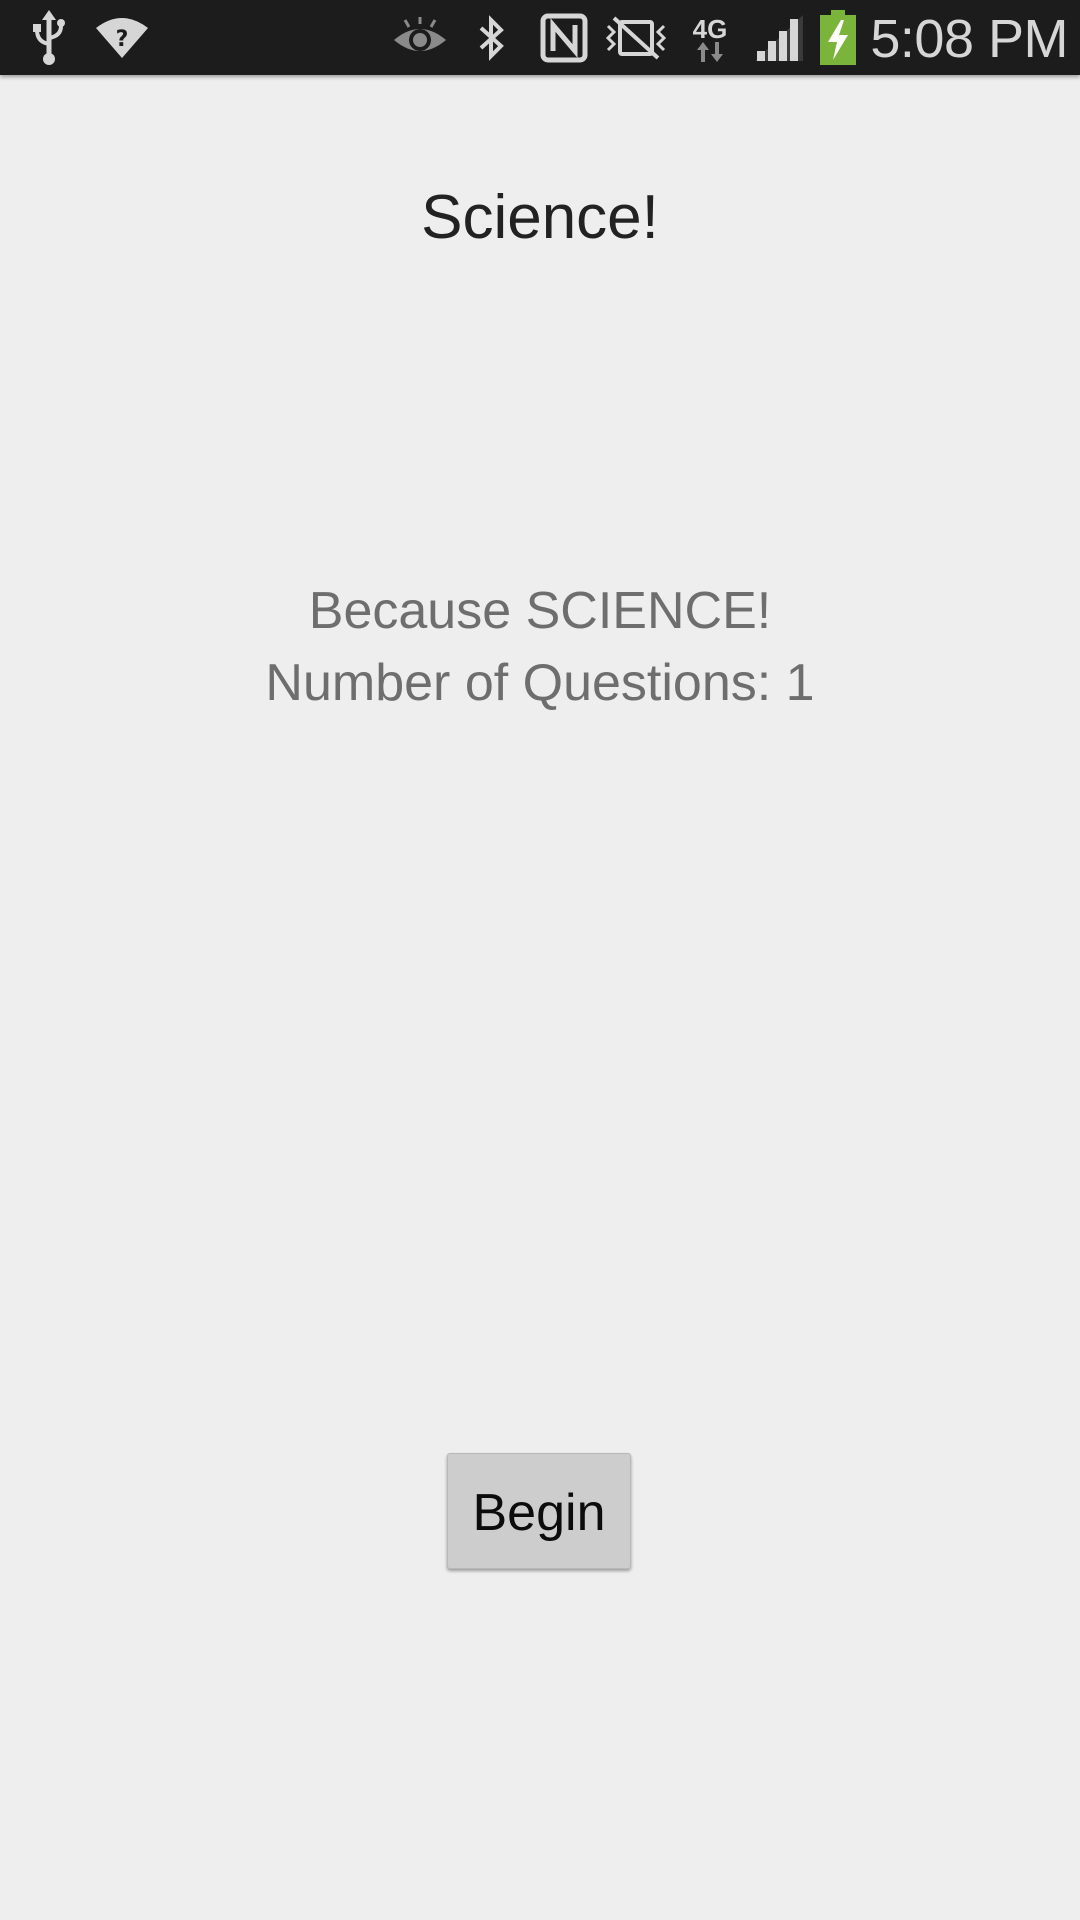 This screenshot has width=1080, height=1920. I want to click on status-bar: ? 4G 5:08 PM, so click(540, 37).